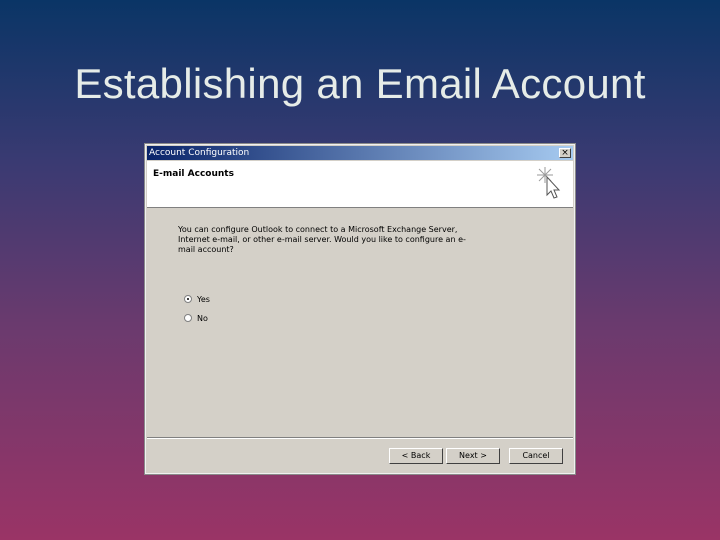 The image size is (720, 540). What do you see at coordinates (360, 438) in the screenshot?
I see `footer-separator` at bounding box center [360, 438].